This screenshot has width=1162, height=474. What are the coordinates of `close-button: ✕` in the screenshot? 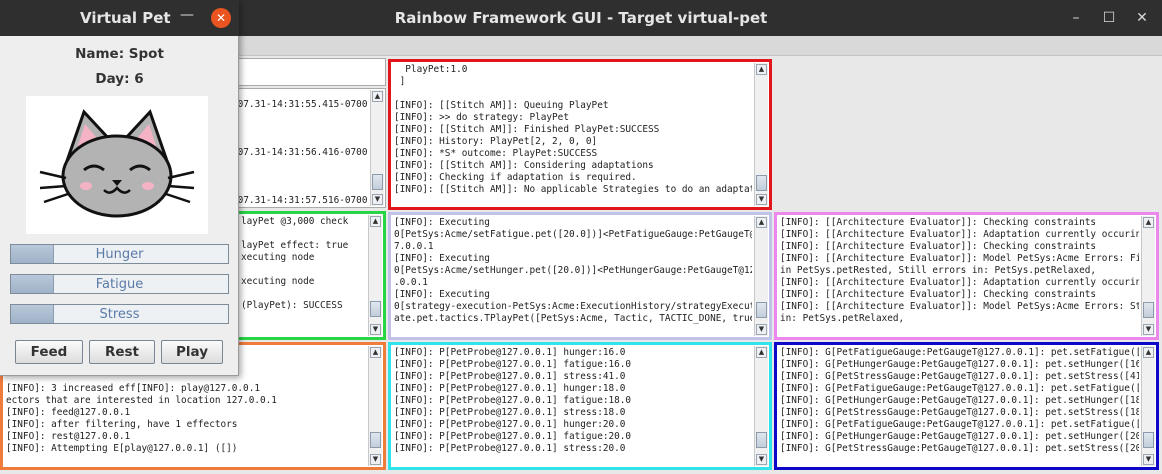 It's located at (1142, 18).